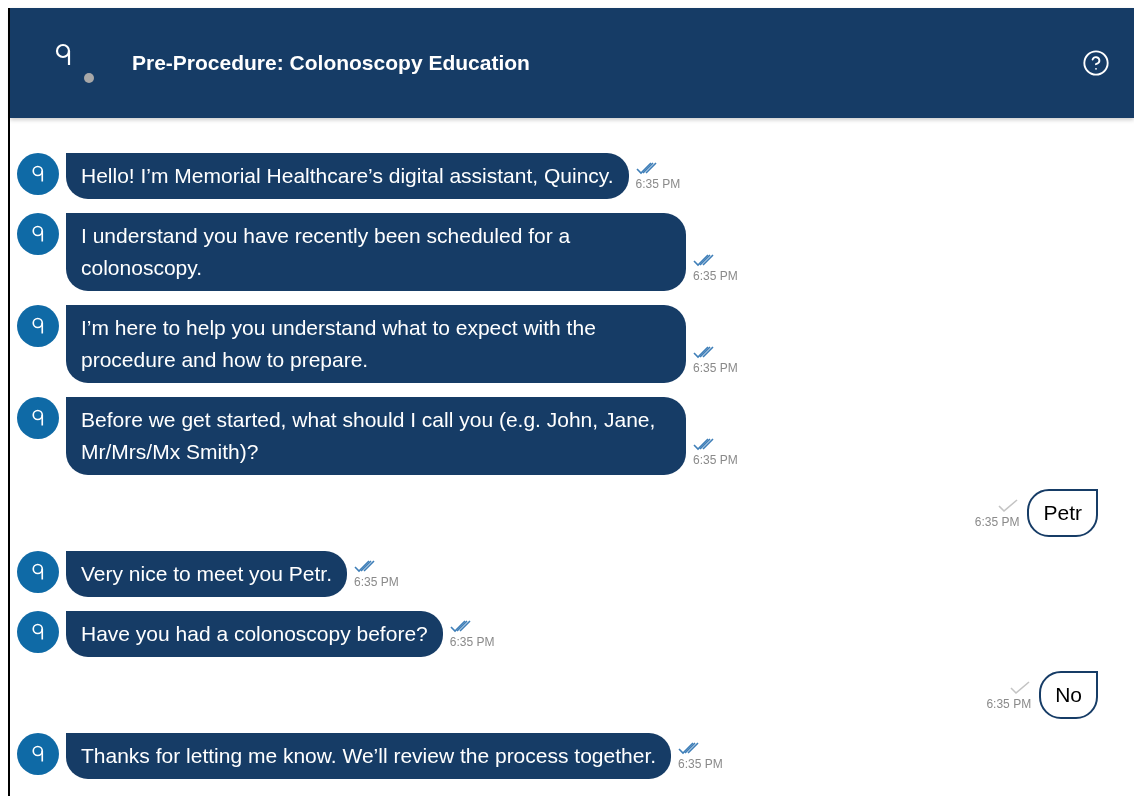 This screenshot has height=796, width=1134. What do you see at coordinates (369, 756) in the screenshot?
I see `assistant-message: Thanks for letting me know. We’ll review the process together.` at bounding box center [369, 756].